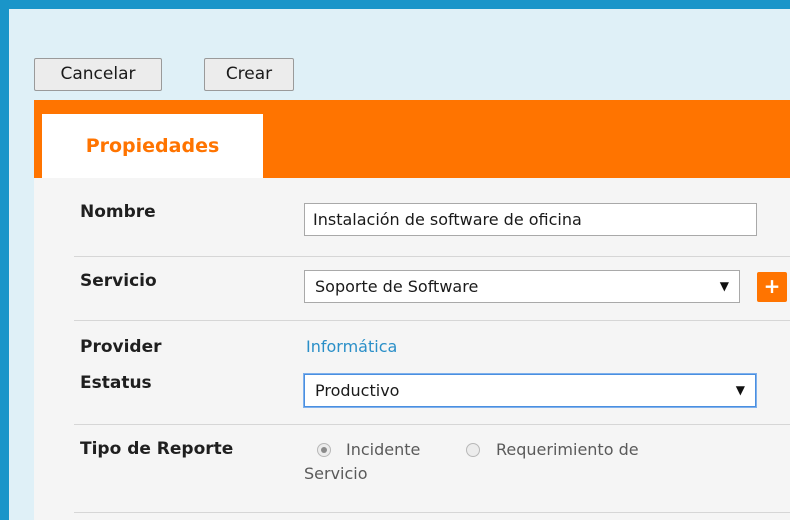 This screenshot has width=790, height=520. I want to click on requerimiento-option-label: Requerimiento de, so click(567, 449).